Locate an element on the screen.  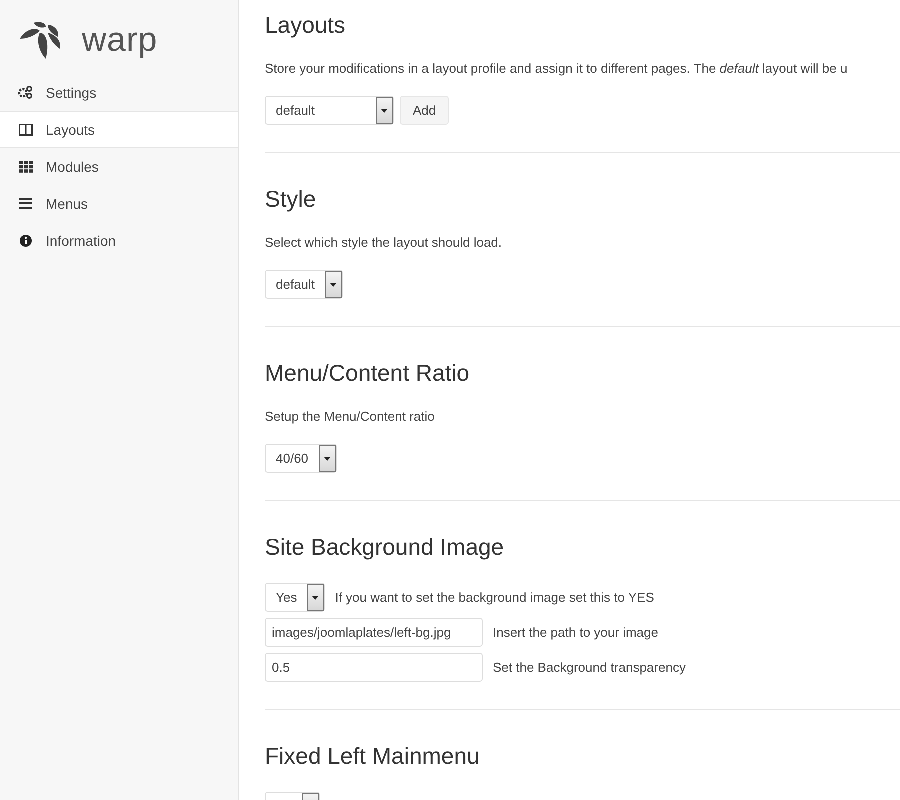
section-description: Store your modifications in a layout profile and assign it to different pages. The default layout will be u is located at coordinates (557, 68).